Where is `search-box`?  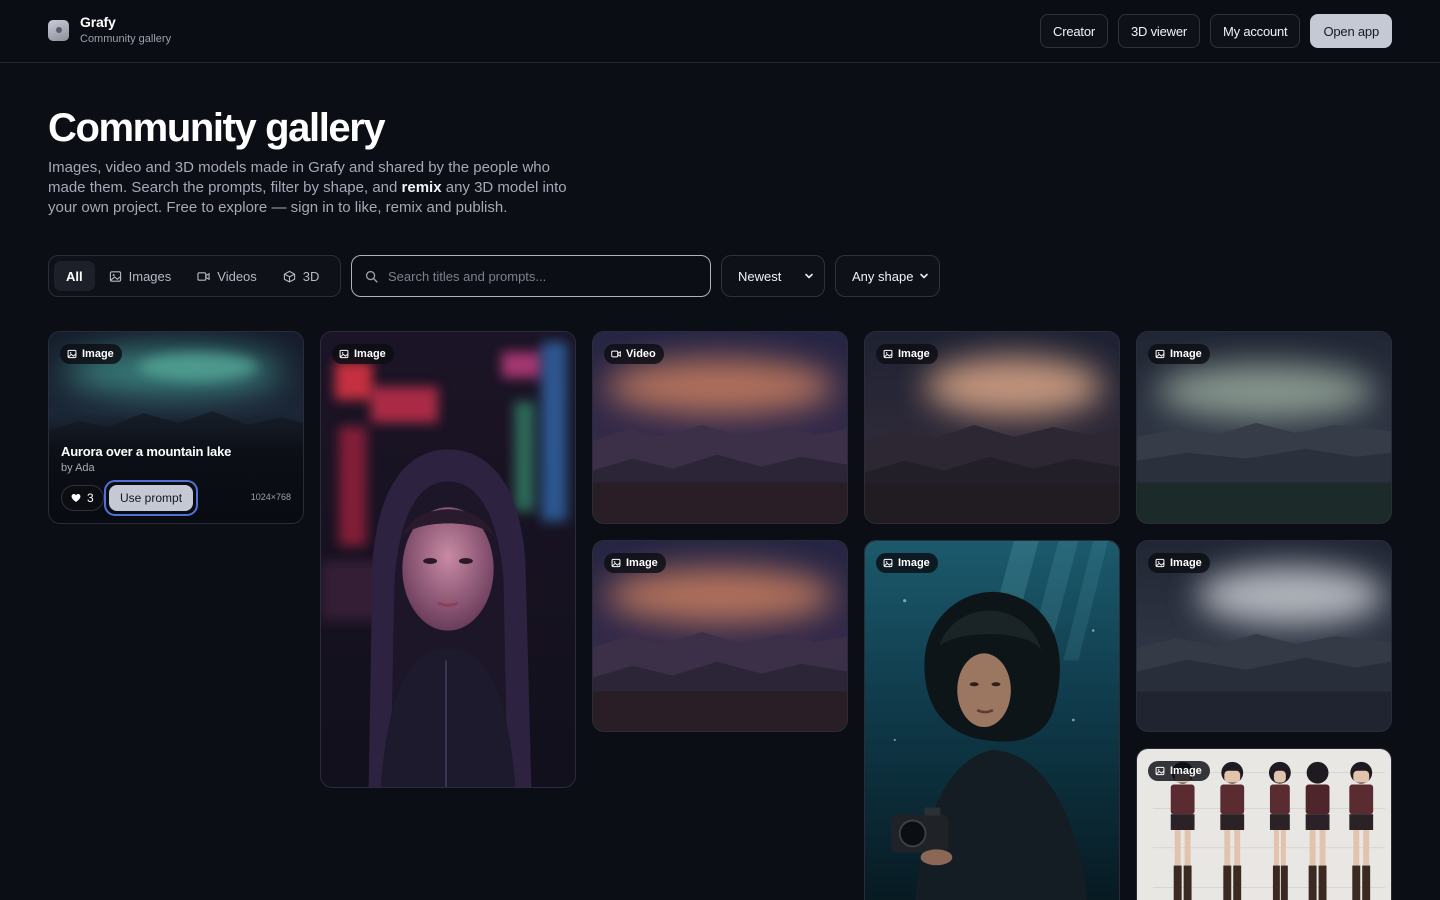
search-box is located at coordinates (531, 276).